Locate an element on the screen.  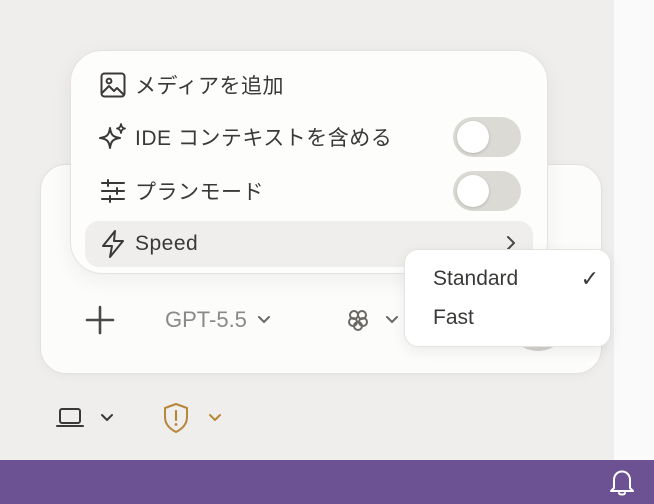
notifications-button is located at coordinates (622, 482).